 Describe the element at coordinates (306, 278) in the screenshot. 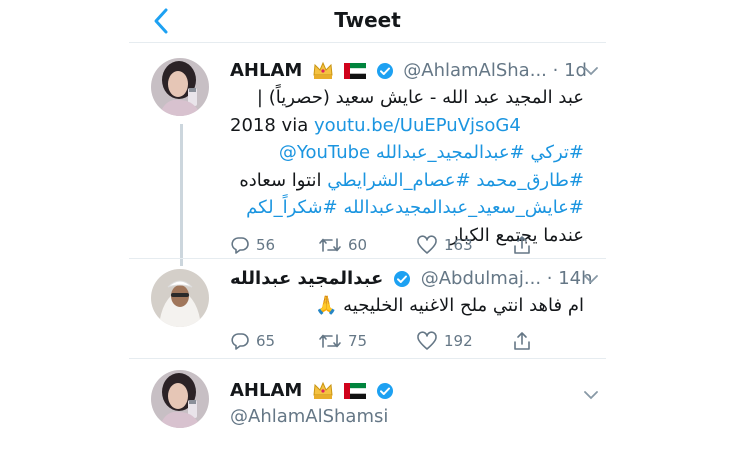

I see `display-name: عبدالمجيد عبدالله` at that location.